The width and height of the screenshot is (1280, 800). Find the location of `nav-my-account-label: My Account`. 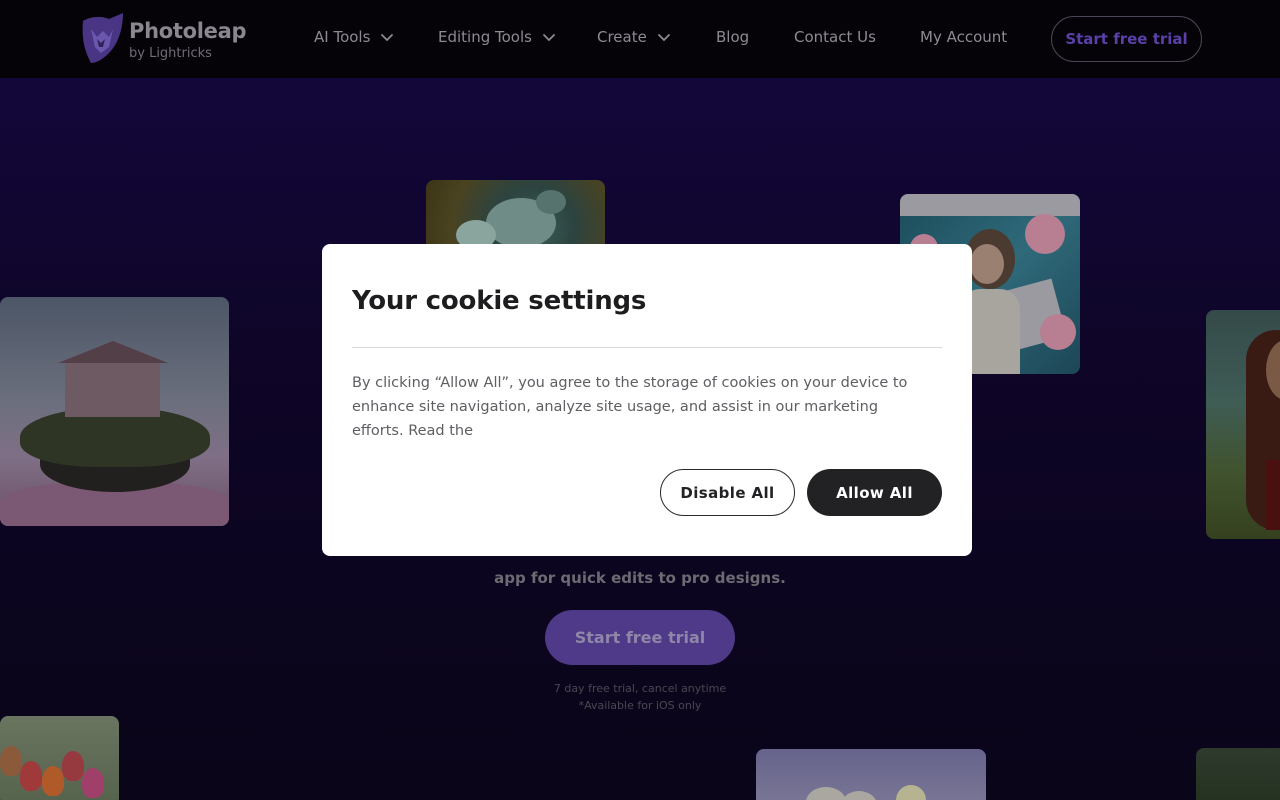

nav-my-account-label: My Account is located at coordinates (964, 37).